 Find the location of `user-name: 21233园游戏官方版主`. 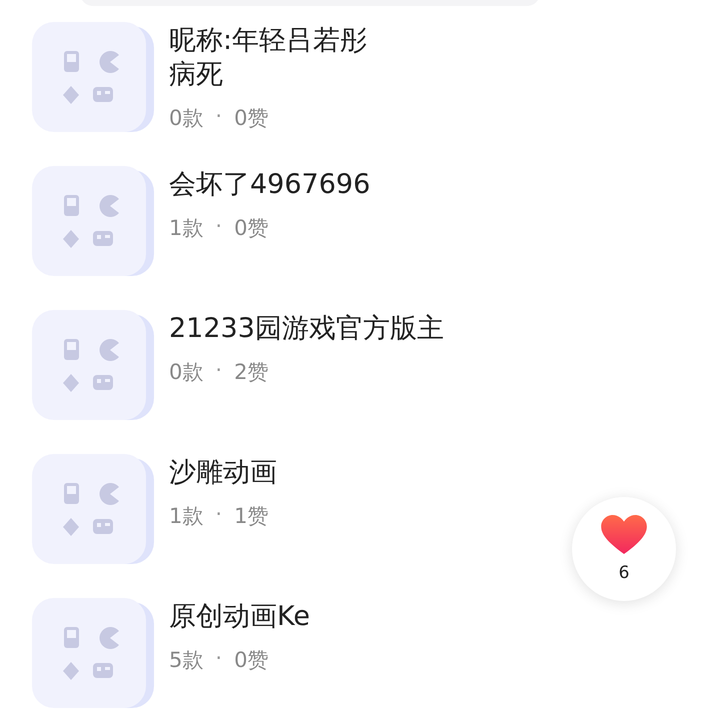

user-name: 21233园游戏官方版主 is located at coordinates (306, 329).